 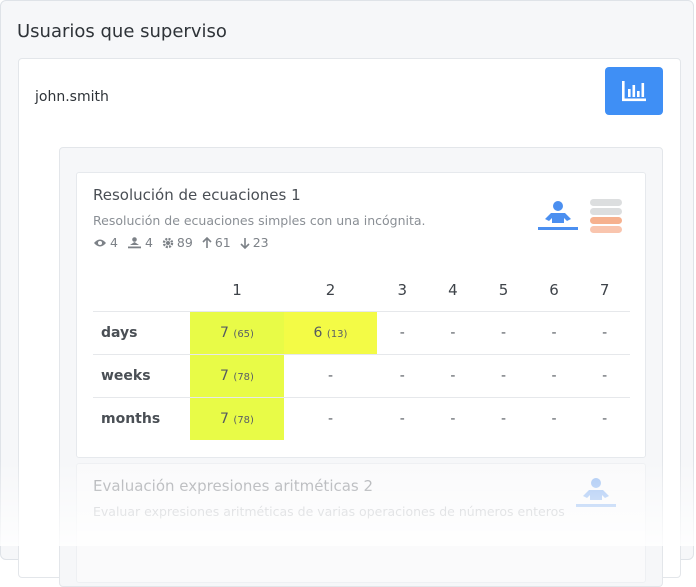 What do you see at coordinates (168, 242) in the screenshot?
I see `gear-icon` at bounding box center [168, 242].